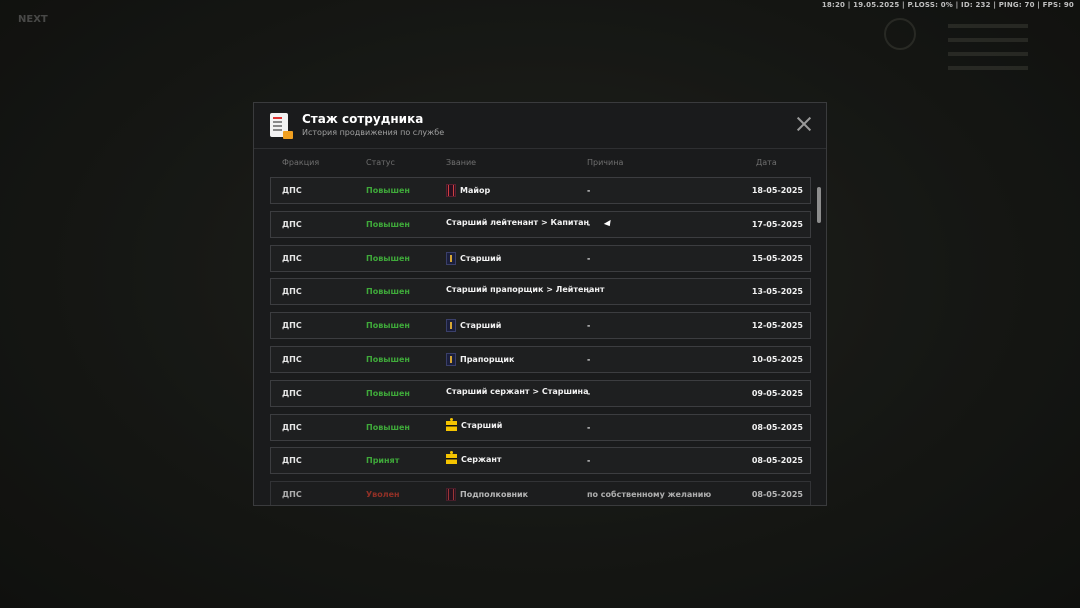  I want to click on row-rank-label: Старший лейтенант > Капитан, so click(518, 222).